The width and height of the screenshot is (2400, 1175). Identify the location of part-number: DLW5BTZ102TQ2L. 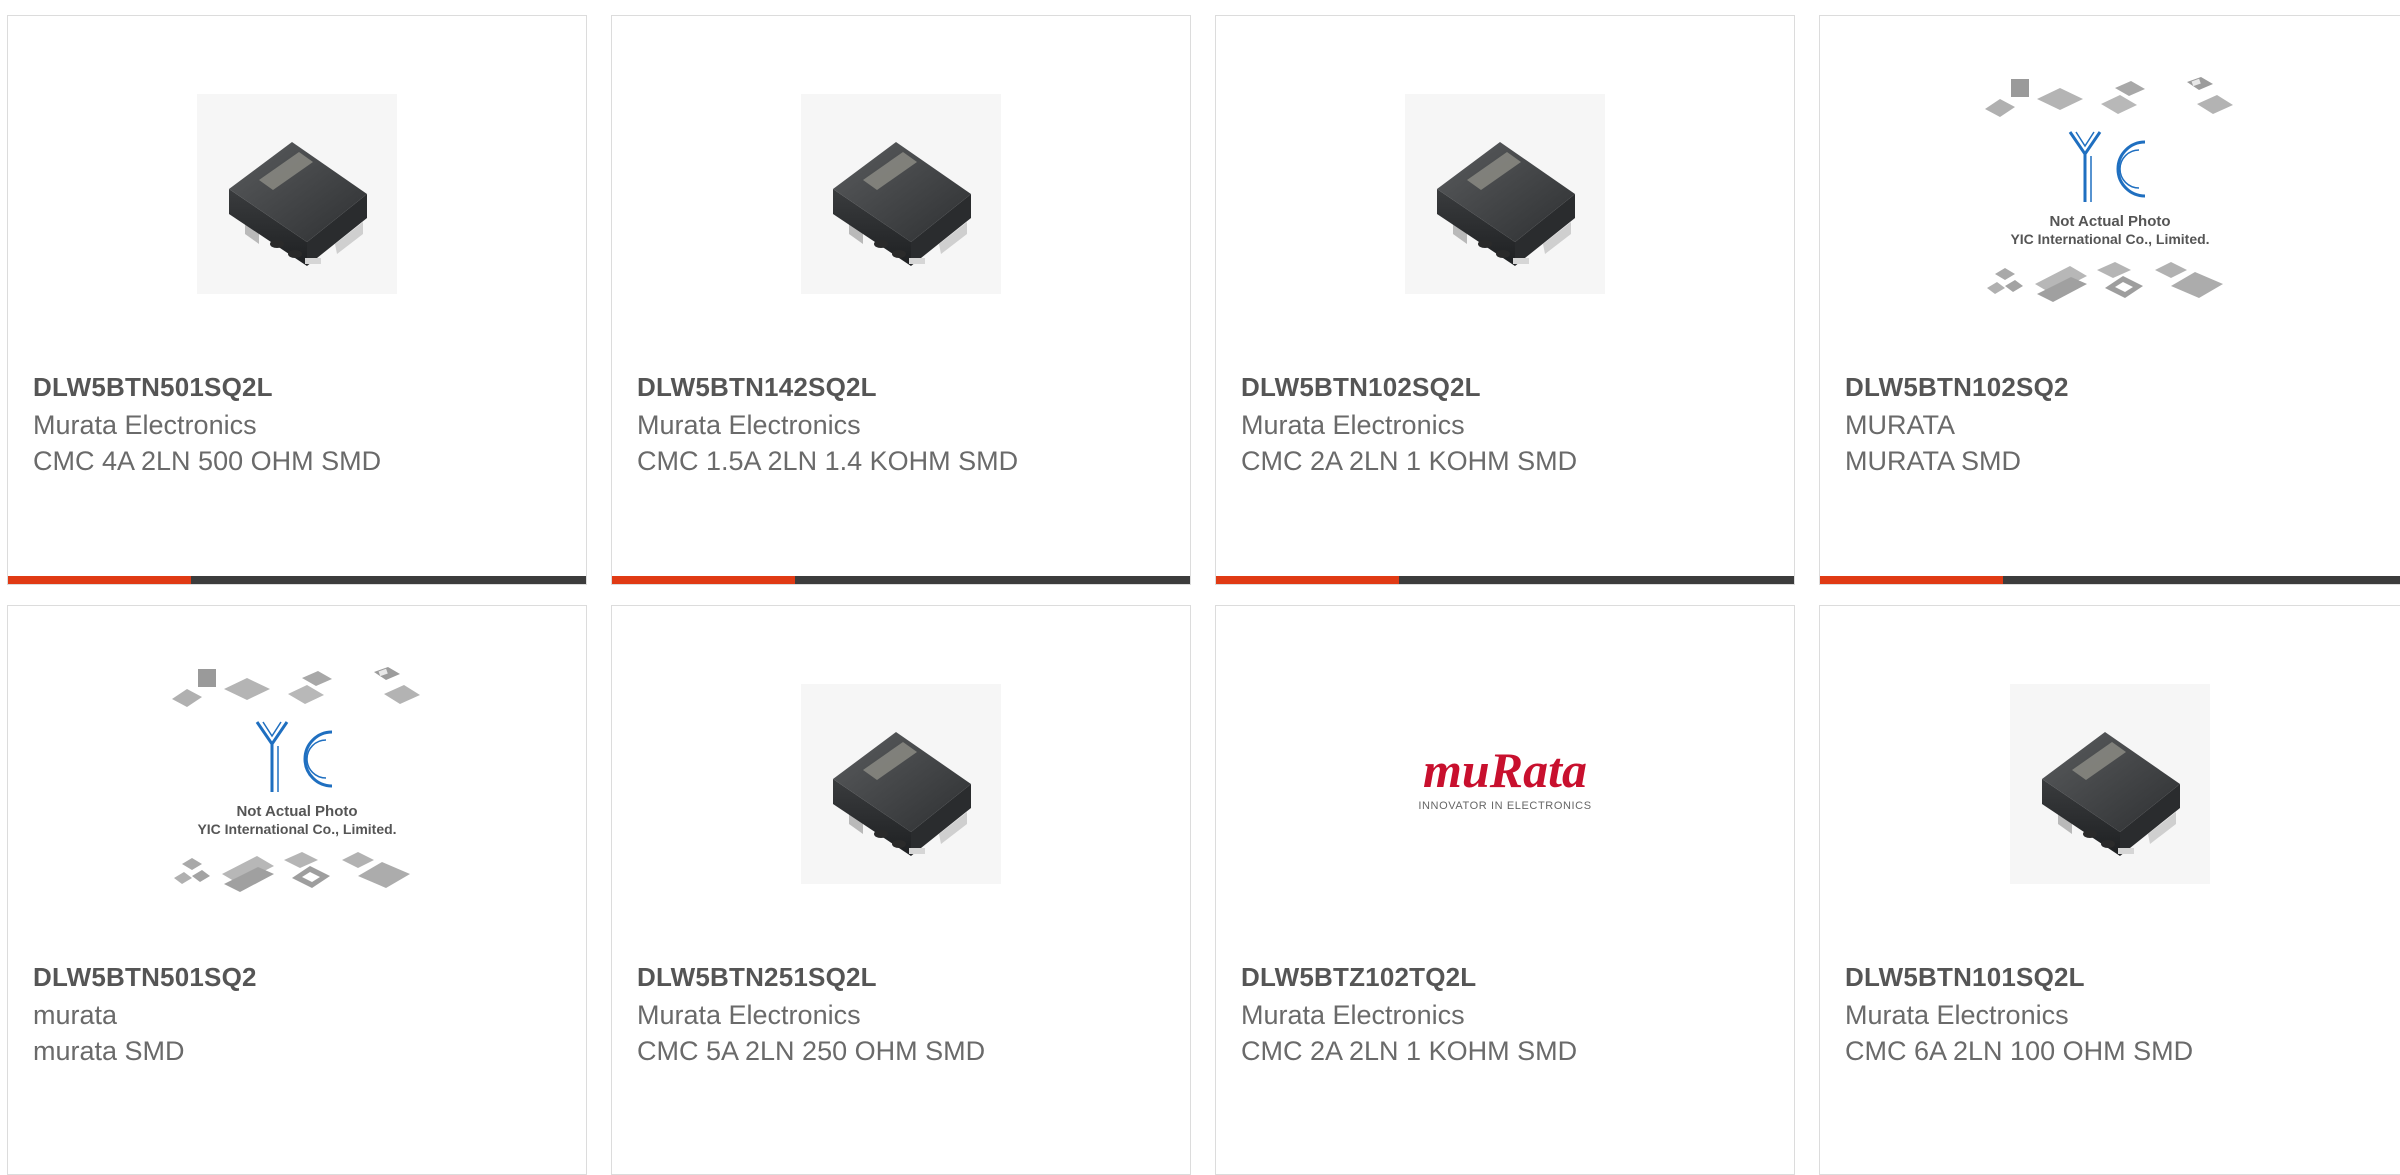
(1358, 977).